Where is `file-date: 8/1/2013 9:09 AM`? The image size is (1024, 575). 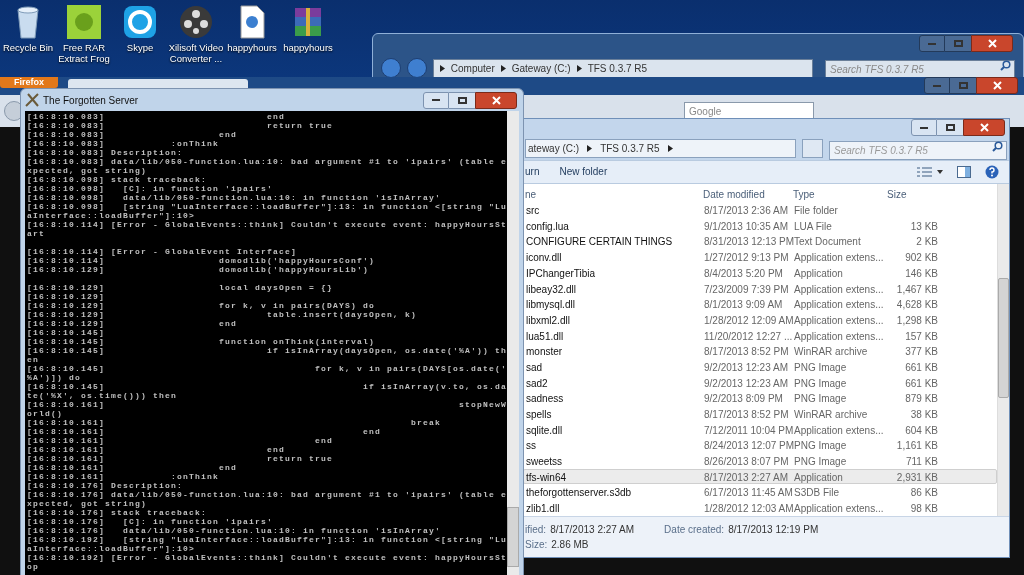 file-date: 8/1/2013 9:09 AM is located at coordinates (744, 305).